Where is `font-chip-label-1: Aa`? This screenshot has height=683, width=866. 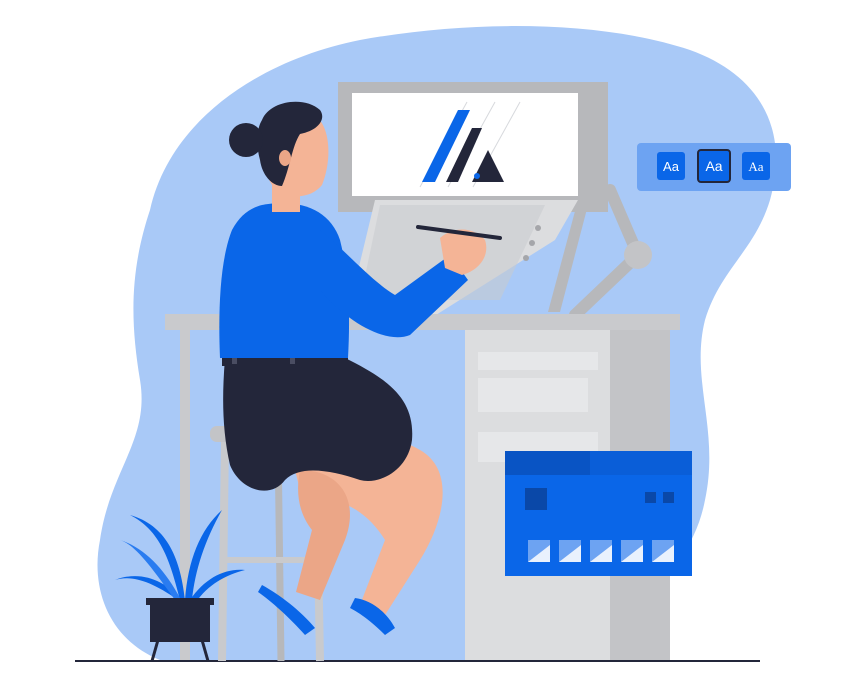 font-chip-label-1: Aa is located at coordinates (671, 166).